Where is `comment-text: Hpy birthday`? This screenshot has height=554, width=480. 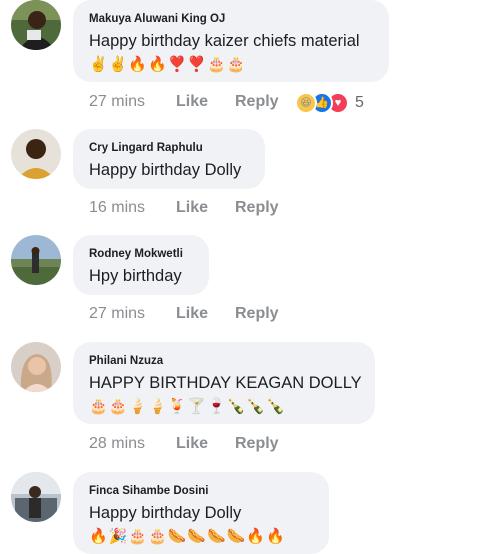 comment-text: Hpy birthday is located at coordinates (135, 276).